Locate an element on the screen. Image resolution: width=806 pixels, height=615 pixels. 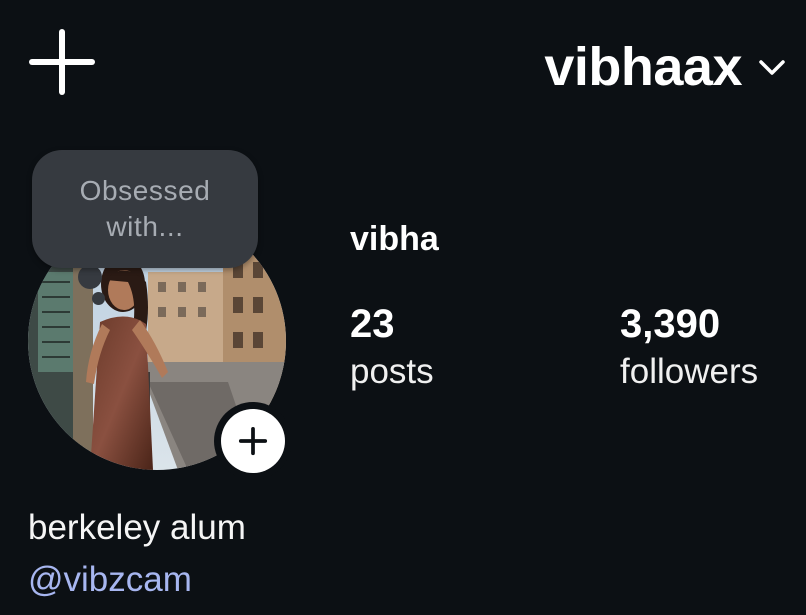
account-switcher: vibhaax is located at coordinates (666, 67).